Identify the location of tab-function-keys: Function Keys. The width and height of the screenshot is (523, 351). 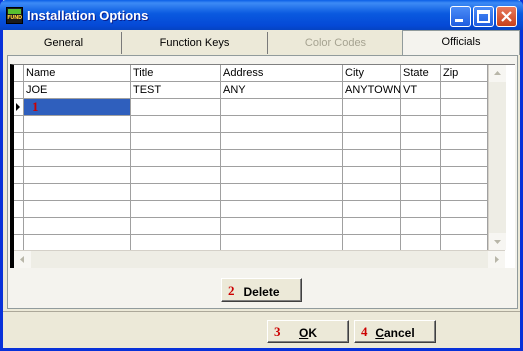
(195, 43).